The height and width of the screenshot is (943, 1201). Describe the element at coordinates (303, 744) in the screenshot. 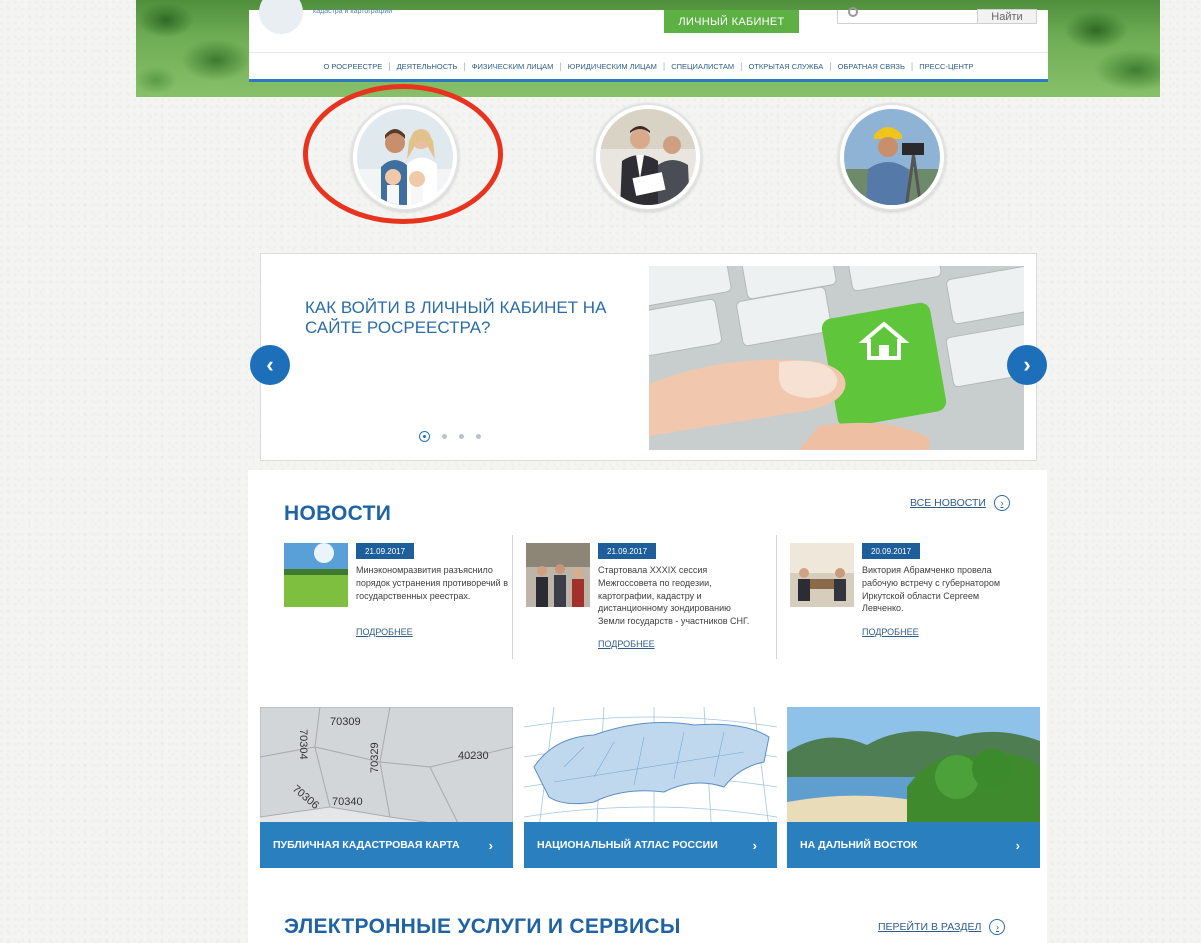

I see `map-parcel-number: 70304` at that location.